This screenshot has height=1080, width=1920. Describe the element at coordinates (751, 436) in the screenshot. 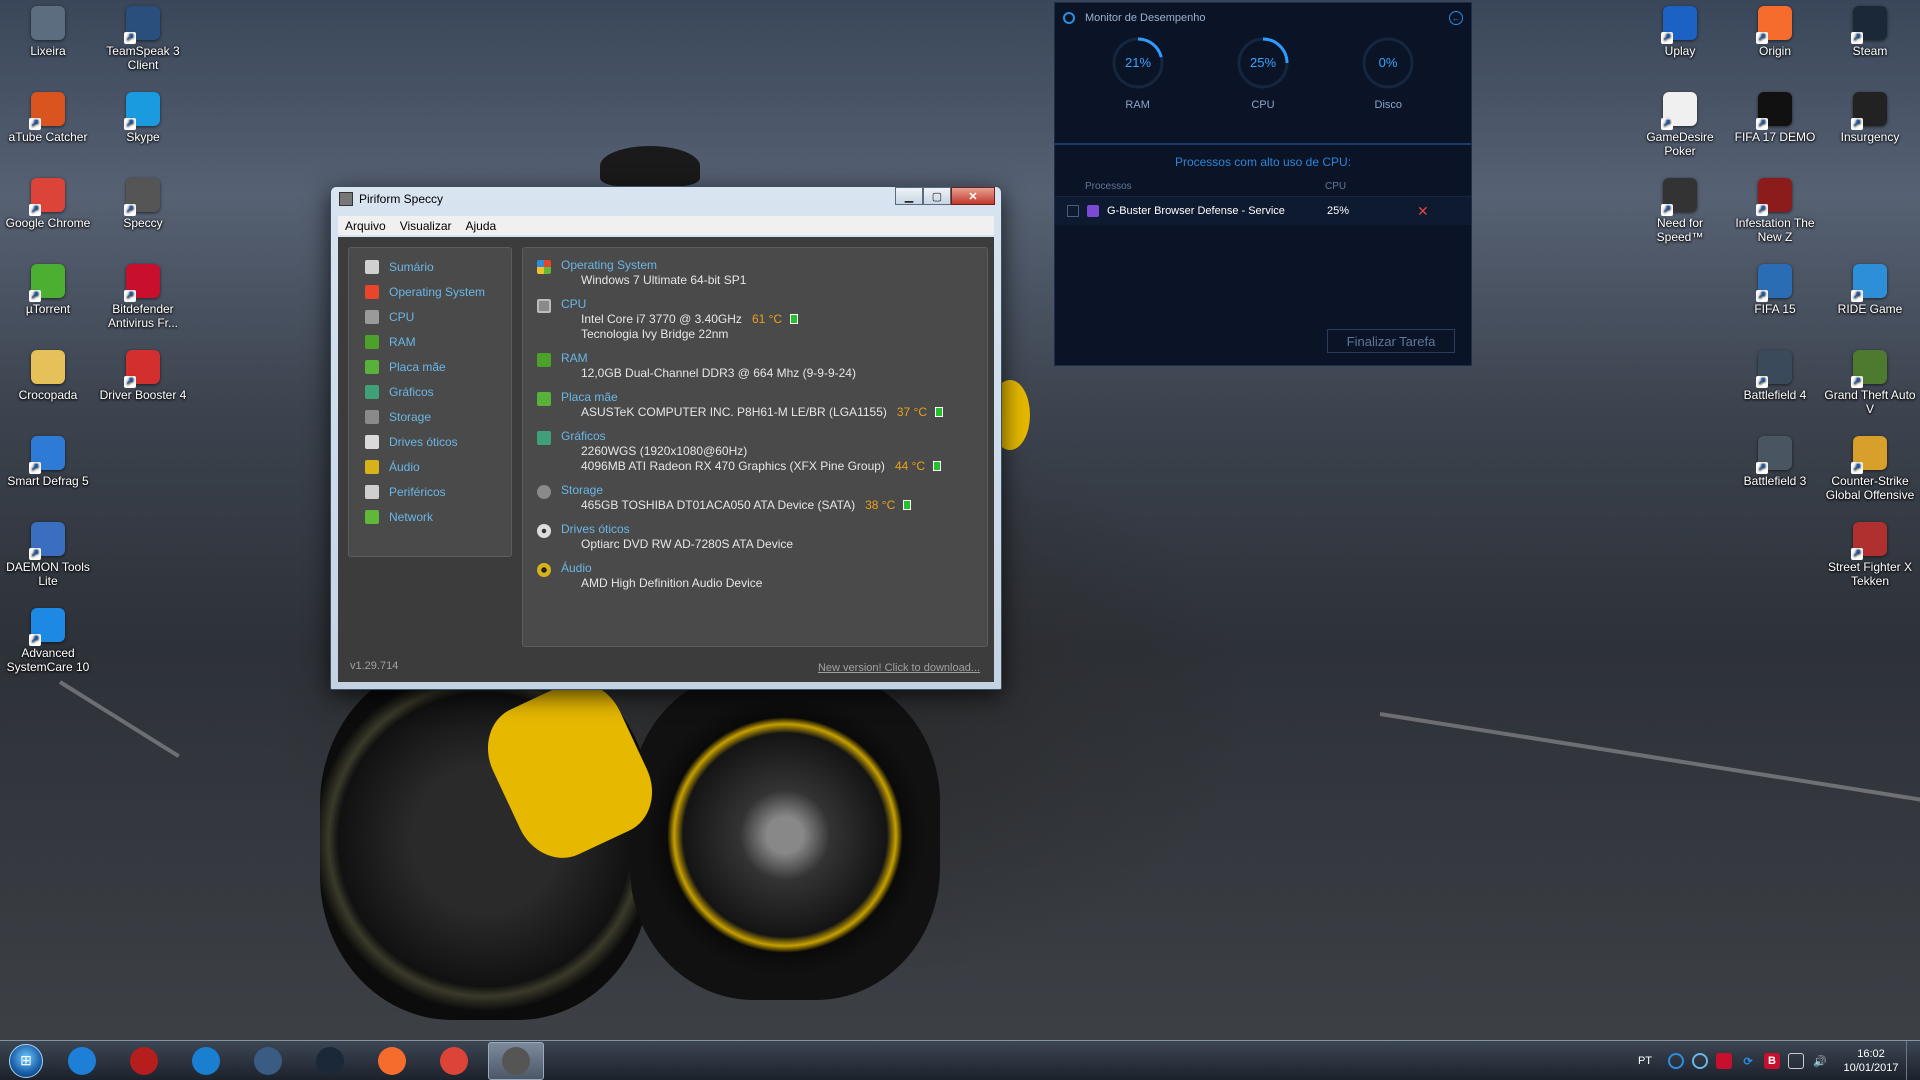

I see `section-title: Gráficos` at that location.